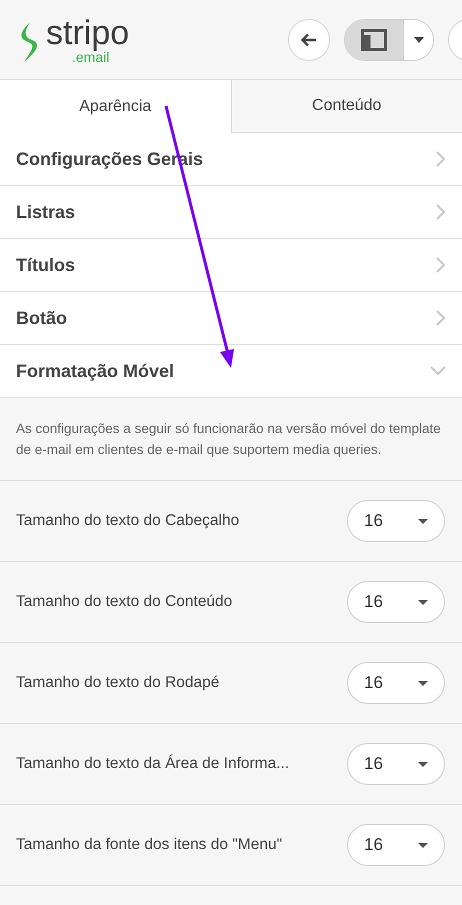 The height and width of the screenshot is (905, 462). What do you see at coordinates (231, 318) in the screenshot?
I see `accordion-header: Botão` at bounding box center [231, 318].